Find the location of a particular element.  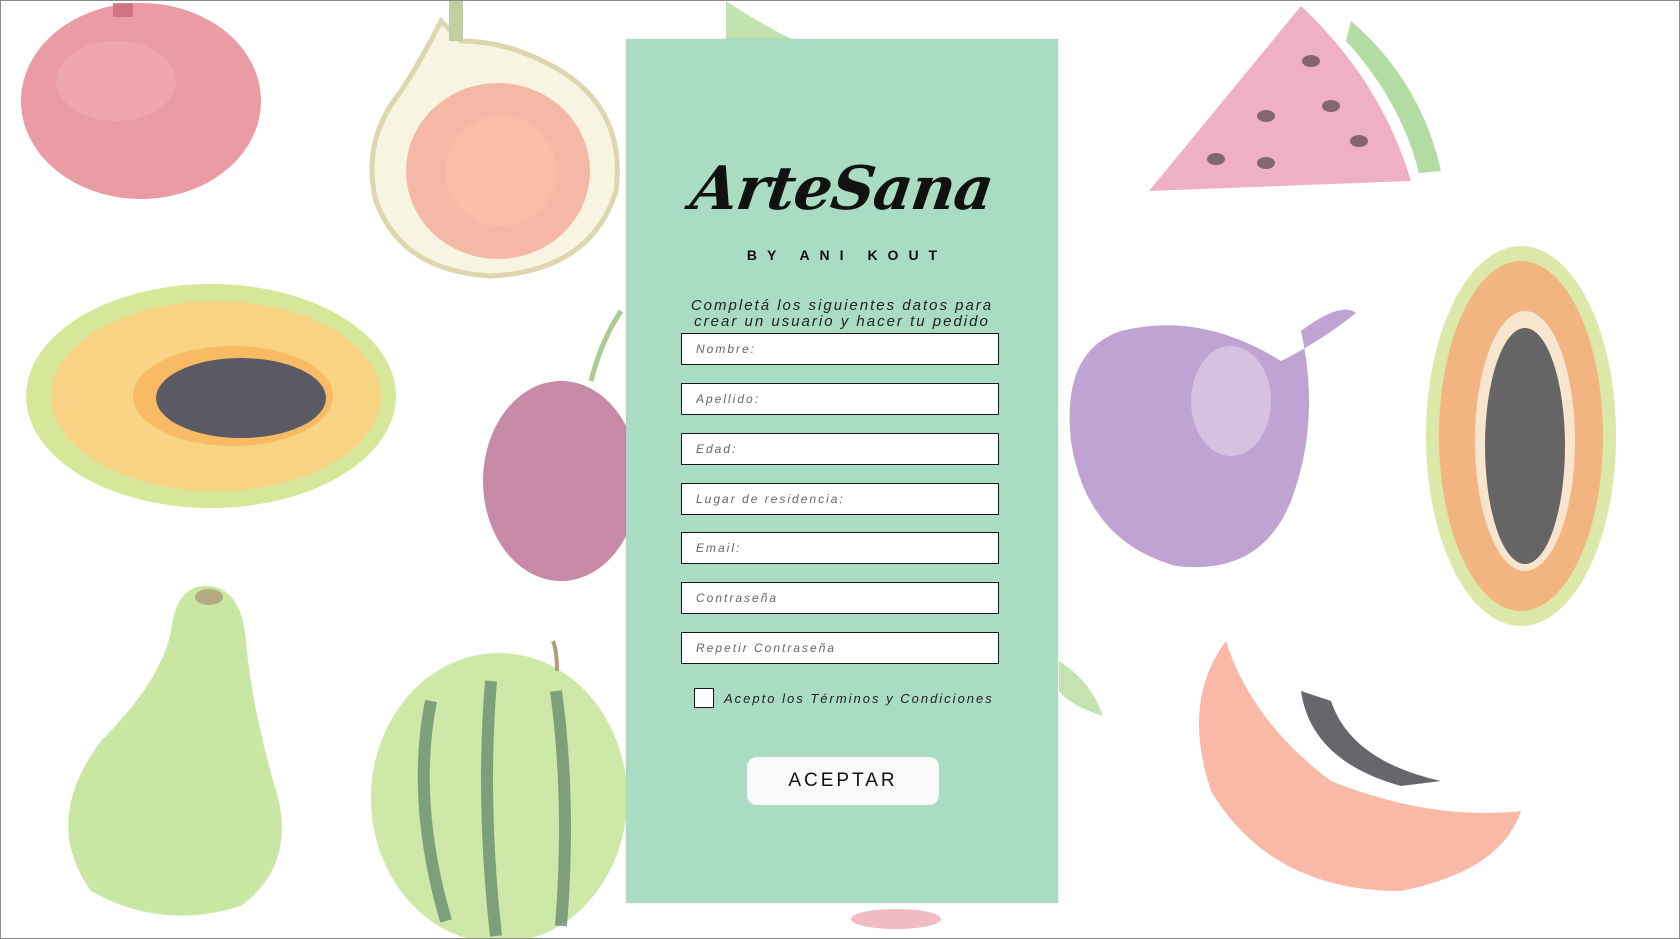

terms-row: Acepto los Términos y Condiciones is located at coordinates (844, 698).